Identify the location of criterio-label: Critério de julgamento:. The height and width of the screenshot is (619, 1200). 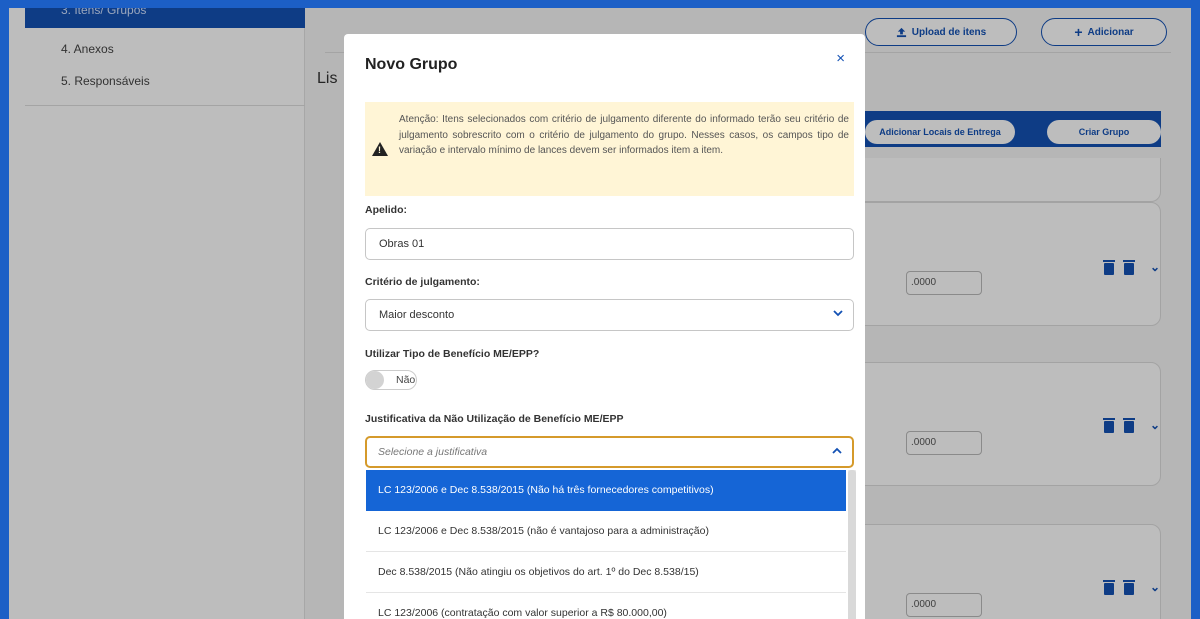
(422, 282).